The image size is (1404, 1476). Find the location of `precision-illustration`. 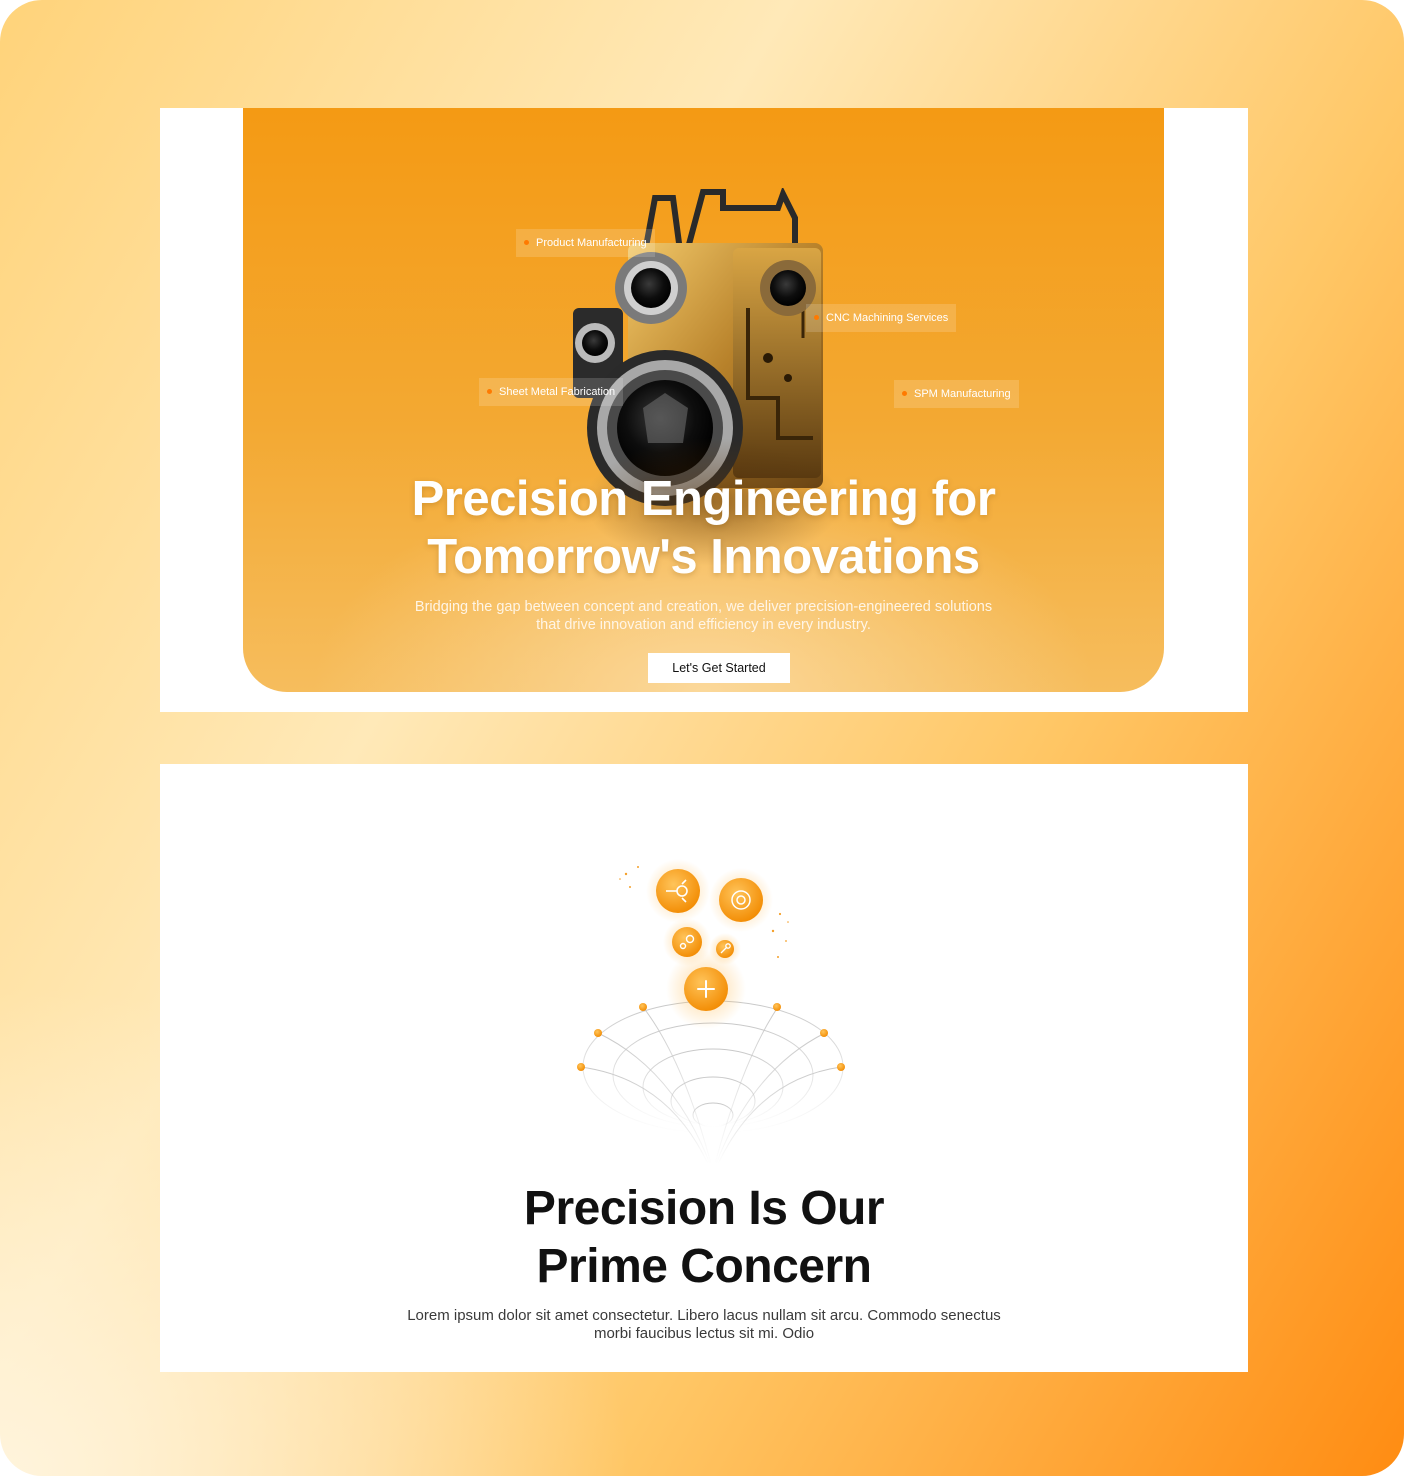

precision-illustration is located at coordinates (711, 1012).